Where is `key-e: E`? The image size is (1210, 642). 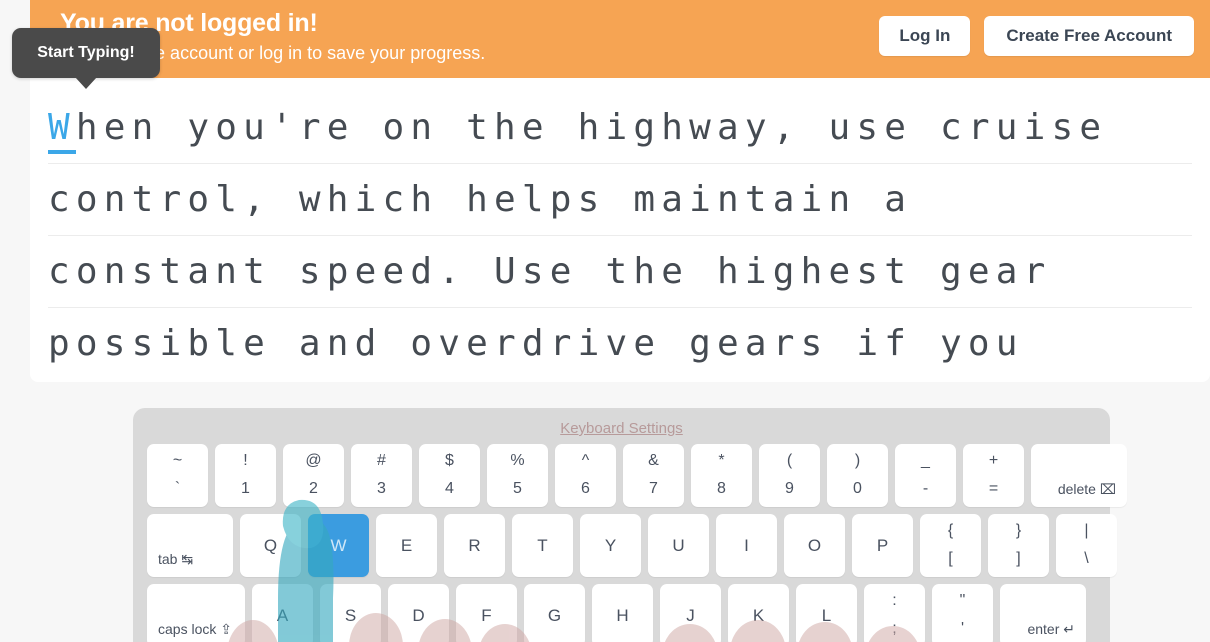
key-e: E is located at coordinates (406, 545).